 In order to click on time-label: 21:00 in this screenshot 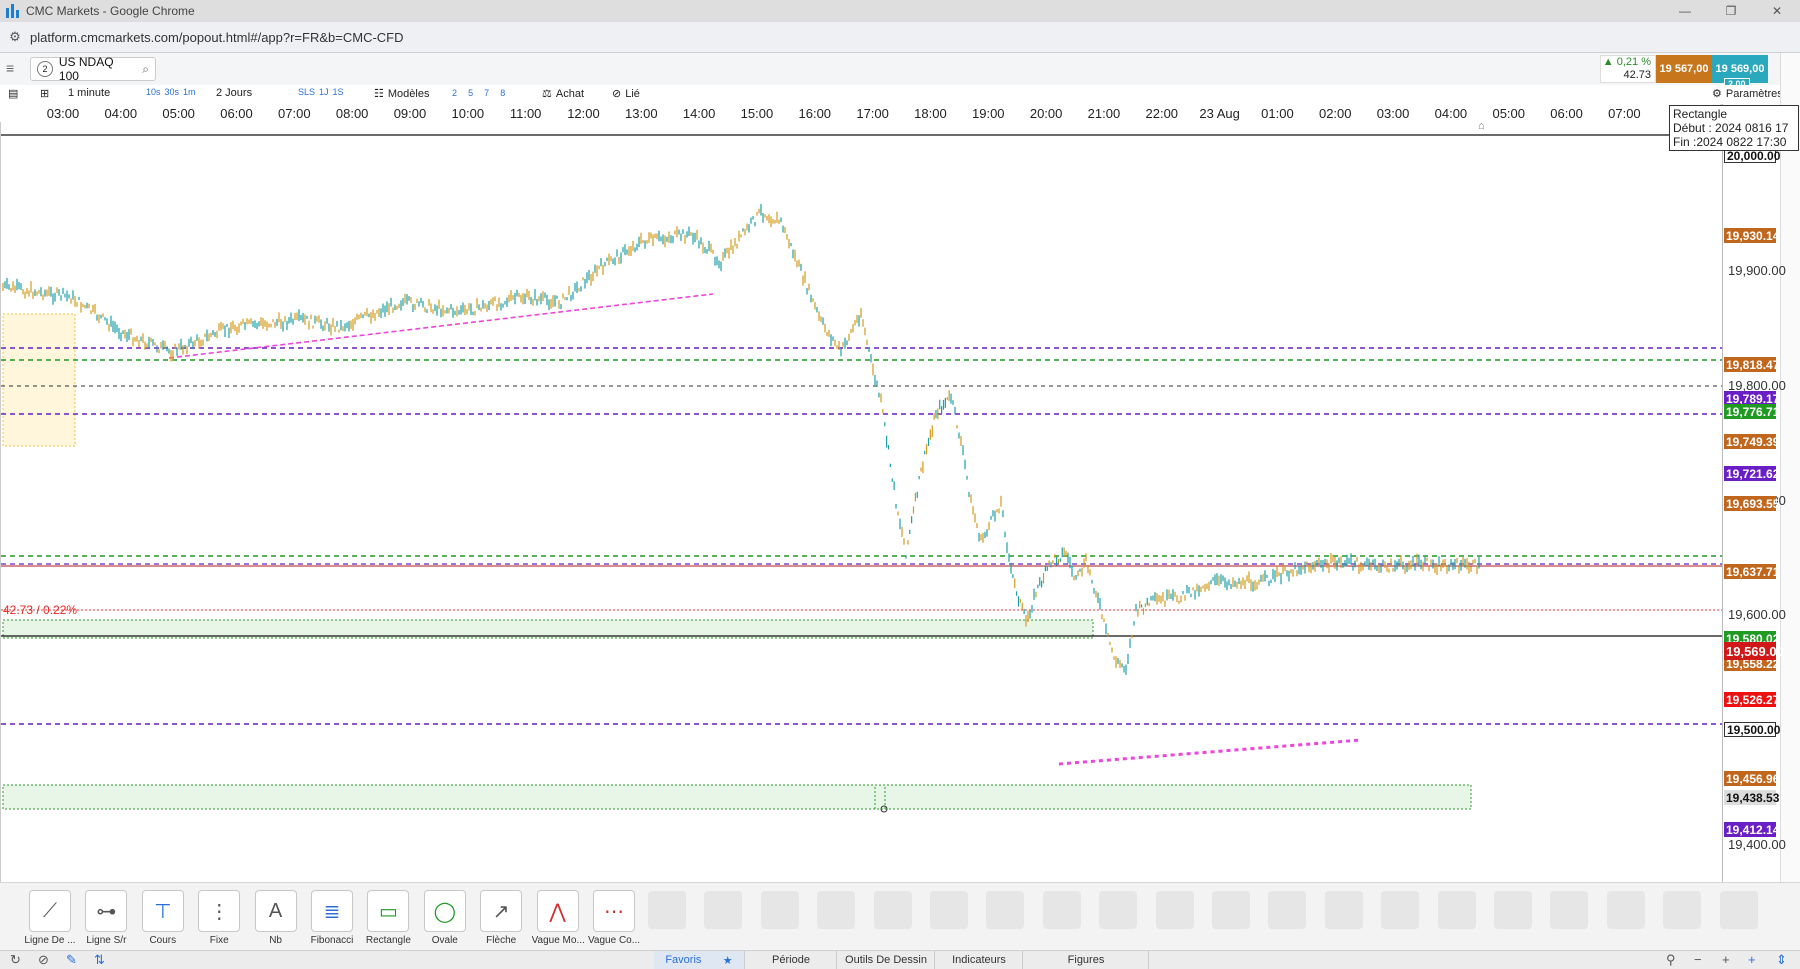, I will do `click(1104, 113)`.